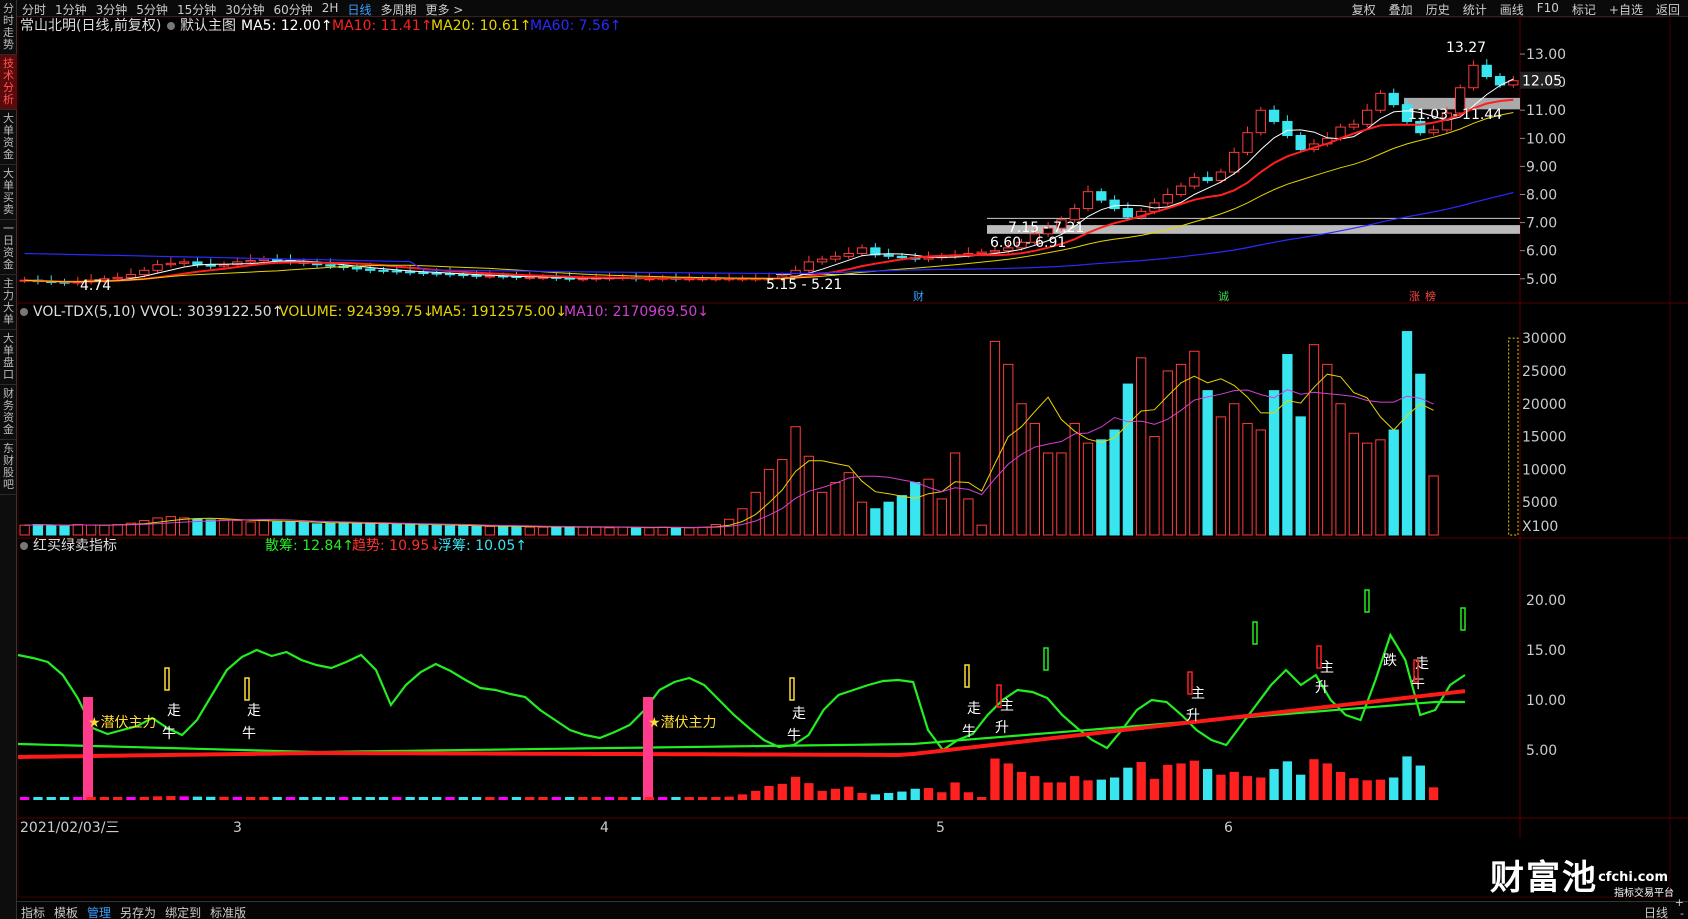  I want to click on collapse-icon, so click(24, 546).